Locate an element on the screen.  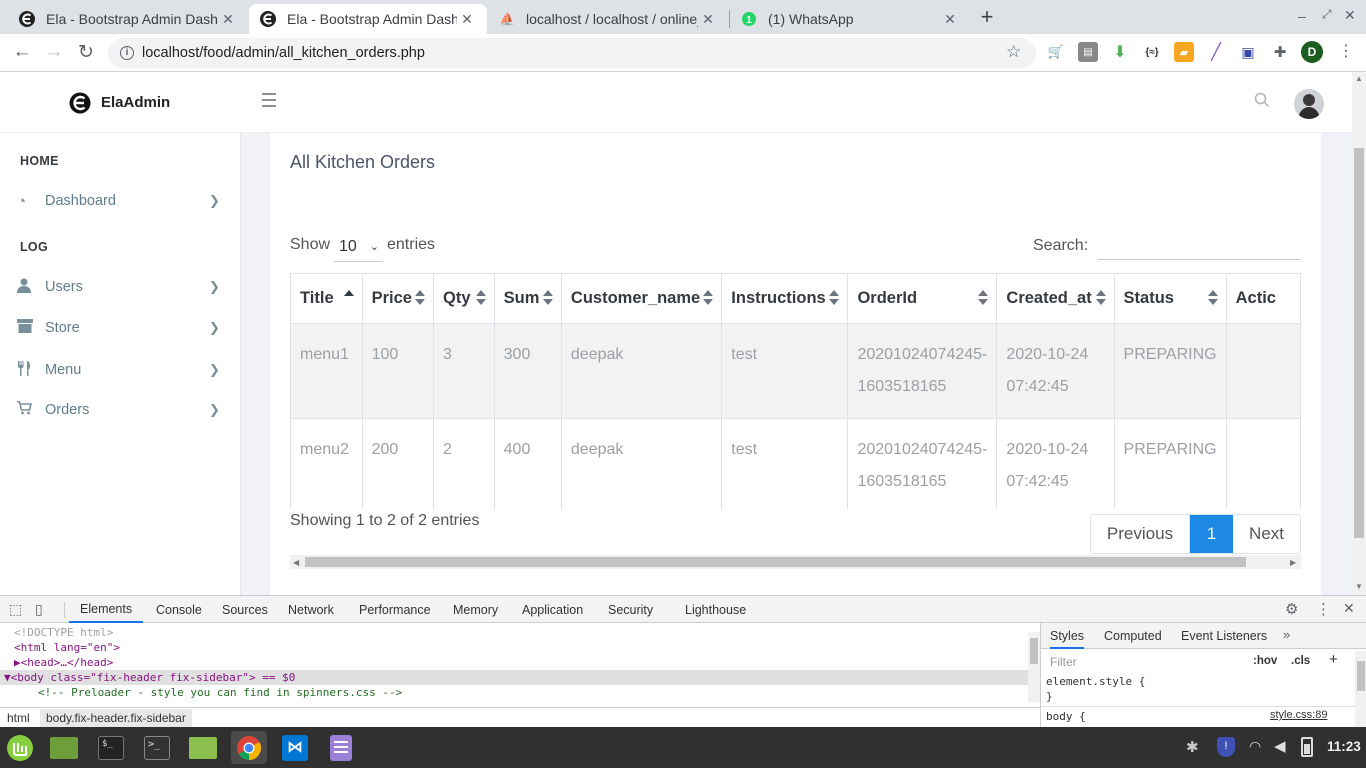
search-icon is located at coordinates (1262, 100).